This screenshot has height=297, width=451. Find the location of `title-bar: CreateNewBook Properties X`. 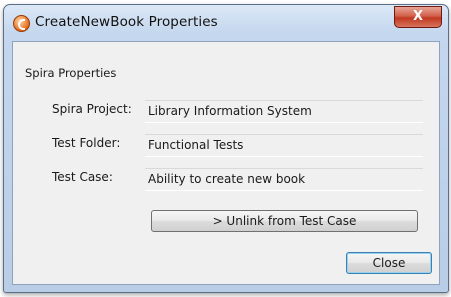

title-bar: CreateNewBook Properties X is located at coordinates (226, 23).